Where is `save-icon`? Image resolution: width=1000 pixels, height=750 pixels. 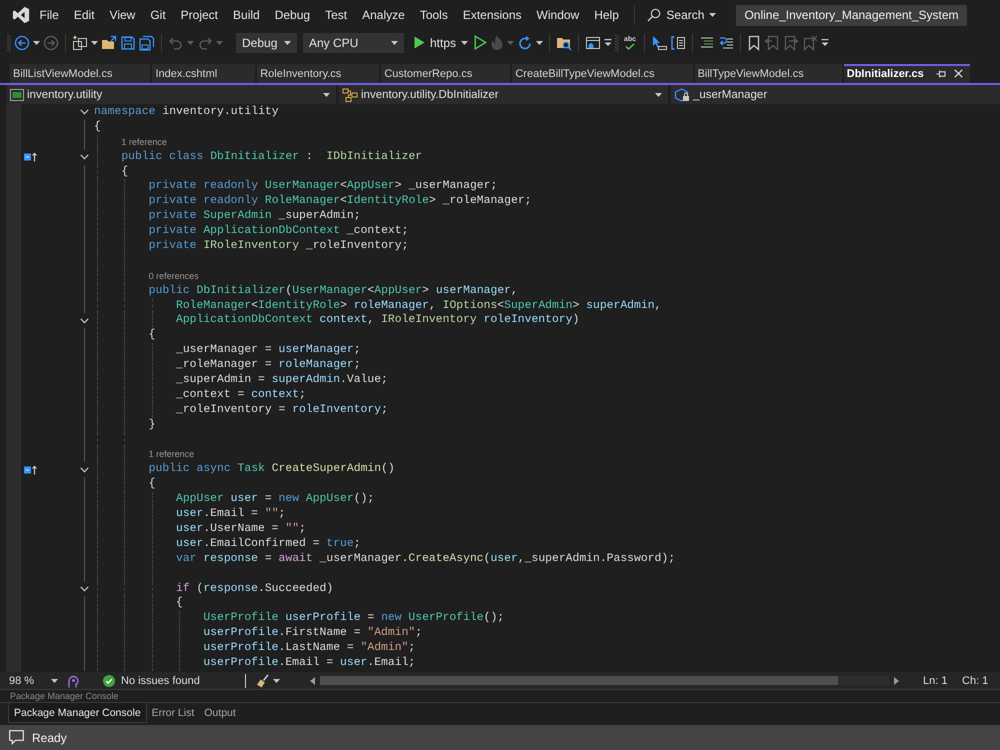 save-icon is located at coordinates (128, 42).